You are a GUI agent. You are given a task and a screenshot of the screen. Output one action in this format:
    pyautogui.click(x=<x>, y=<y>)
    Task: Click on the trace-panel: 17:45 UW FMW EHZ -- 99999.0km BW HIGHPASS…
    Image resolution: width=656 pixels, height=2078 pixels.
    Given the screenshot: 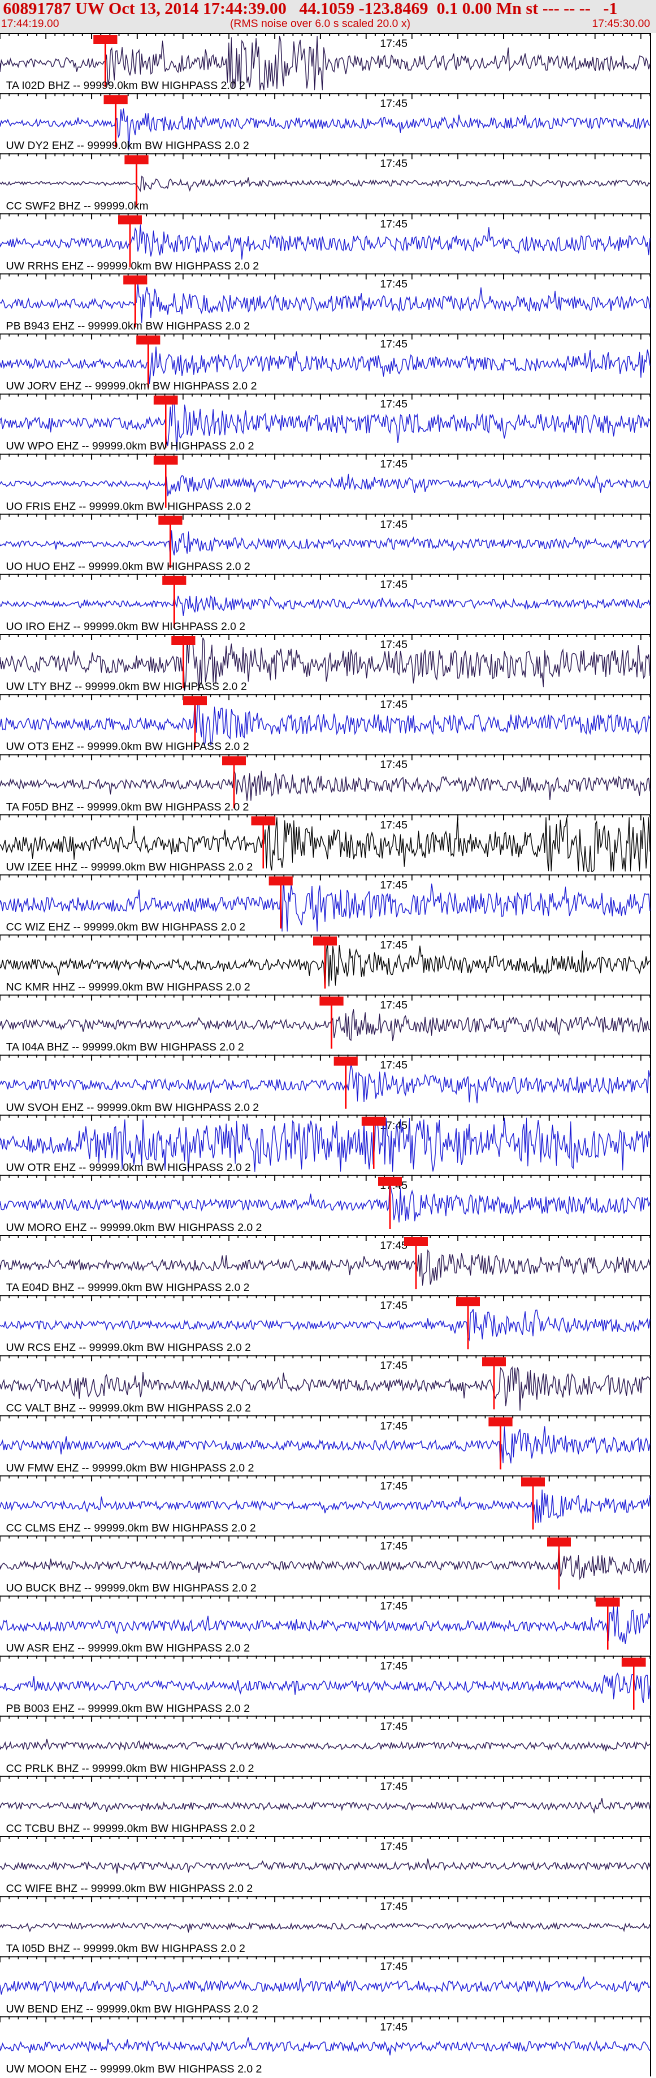 What is the action you would take?
    pyautogui.click(x=325, y=1445)
    